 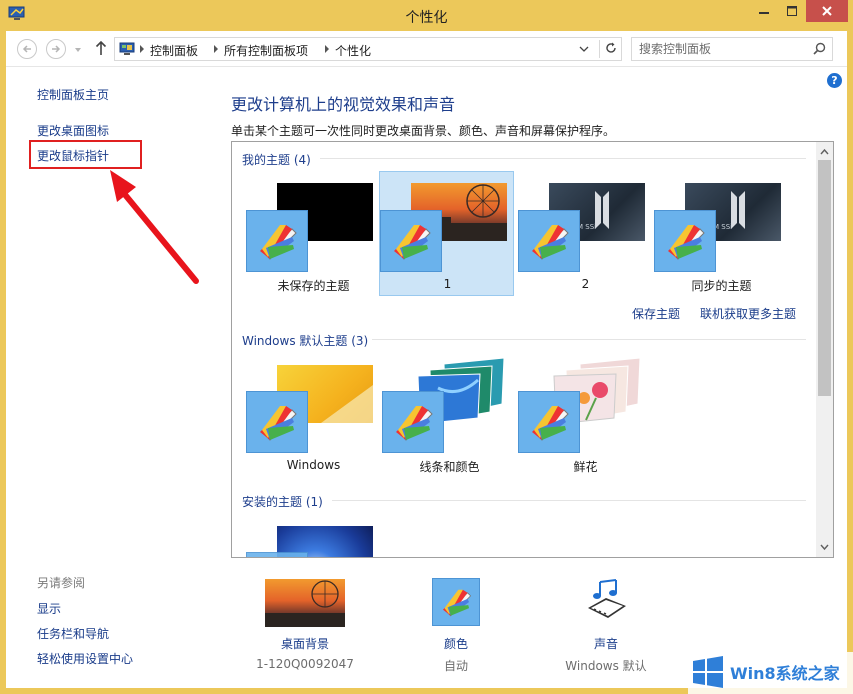 I want to click on color-icon, so click(x=456, y=602).